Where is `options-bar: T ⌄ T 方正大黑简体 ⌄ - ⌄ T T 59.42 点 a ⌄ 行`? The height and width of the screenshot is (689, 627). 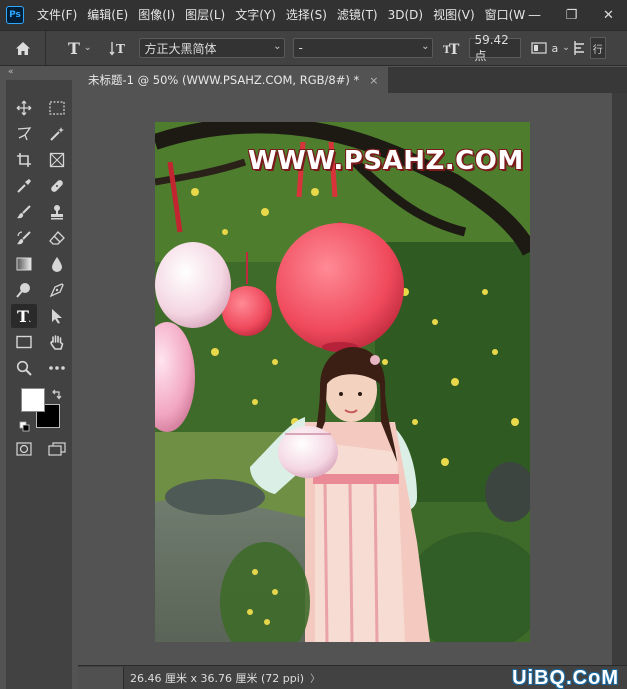 options-bar: T ⌄ T 方正大黑简体 ⌄ - ⌄ T T 59.42 点 a ⌄ 行 is located at coordinates (313, 48).